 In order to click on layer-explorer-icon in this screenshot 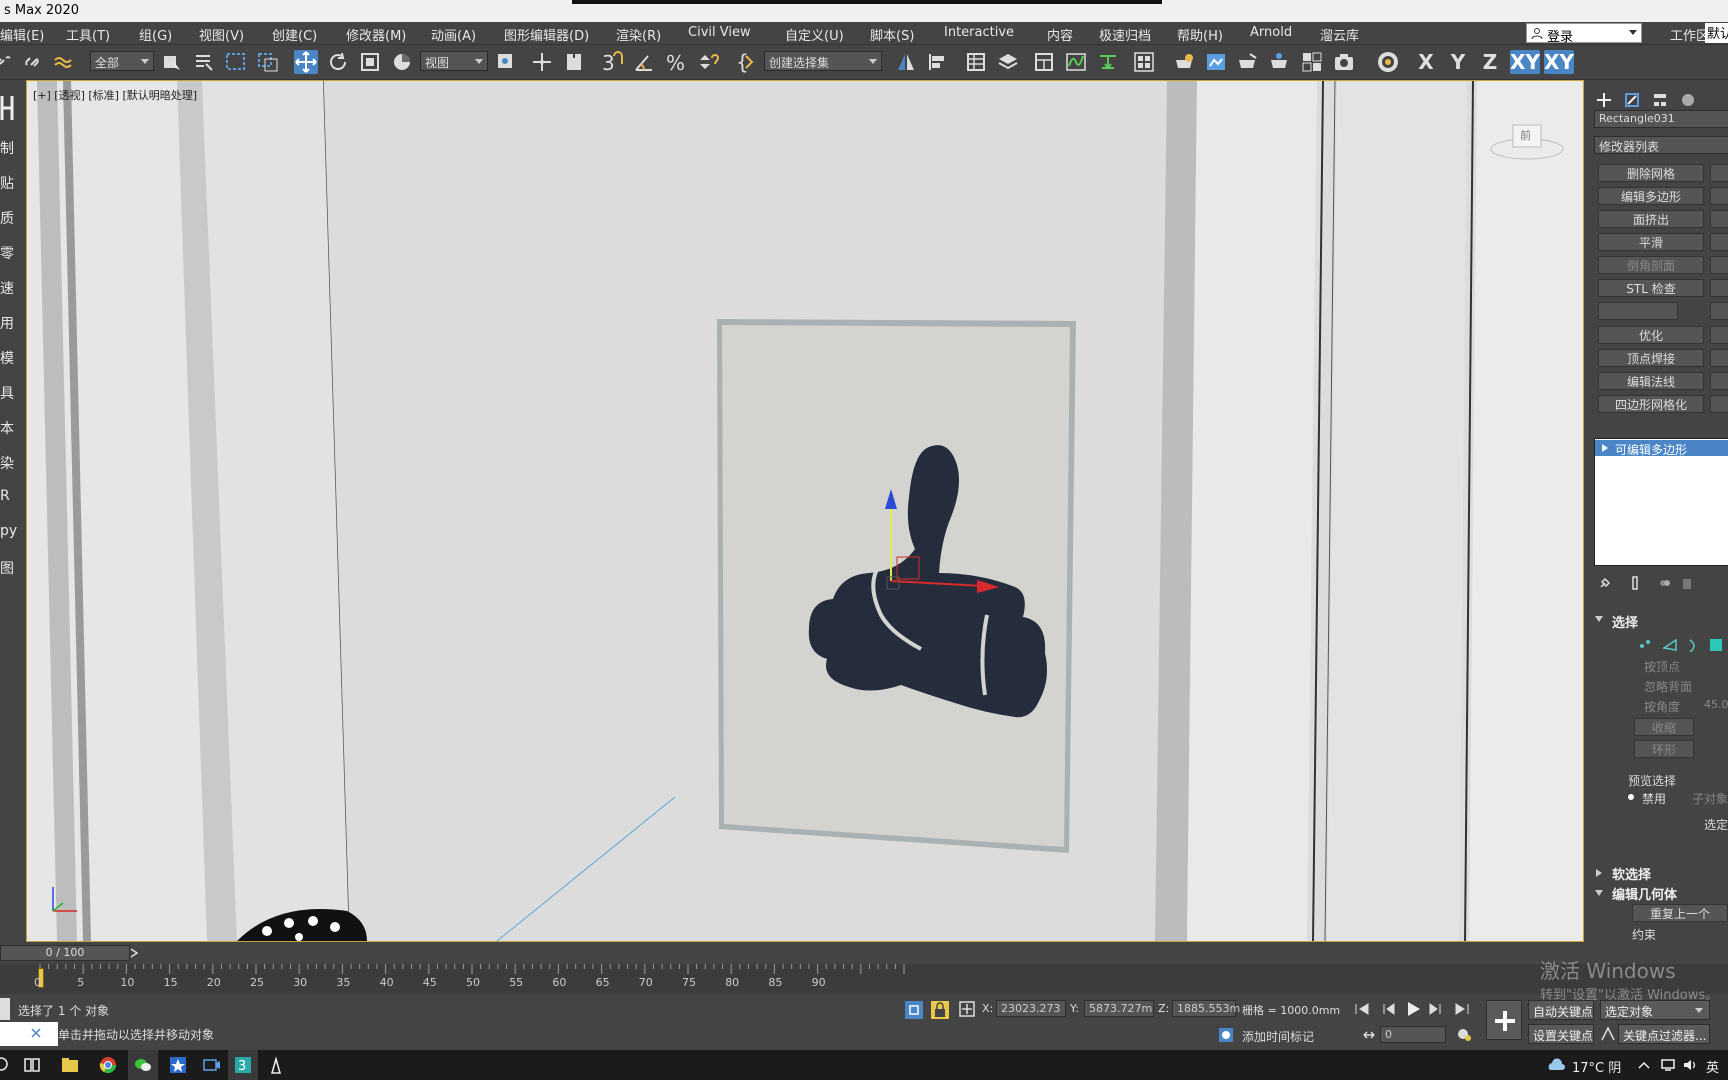, I will do `click(1008, 62)`.